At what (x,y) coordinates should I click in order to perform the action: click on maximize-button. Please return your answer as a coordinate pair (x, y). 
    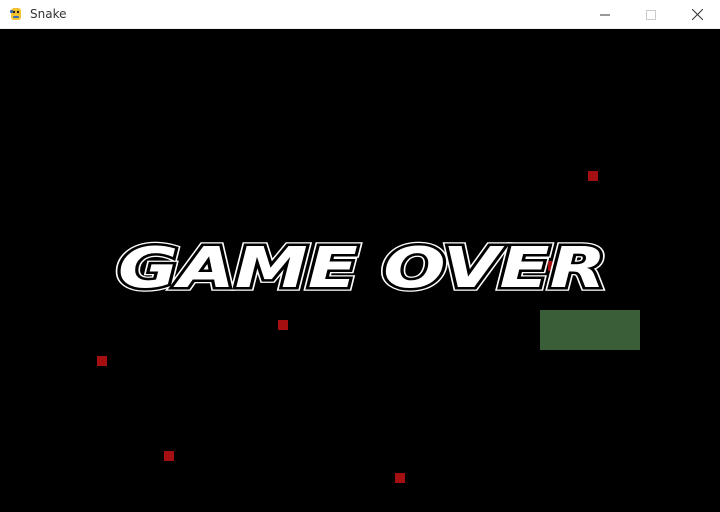
    Looking at the image, I should click on (651, 14).